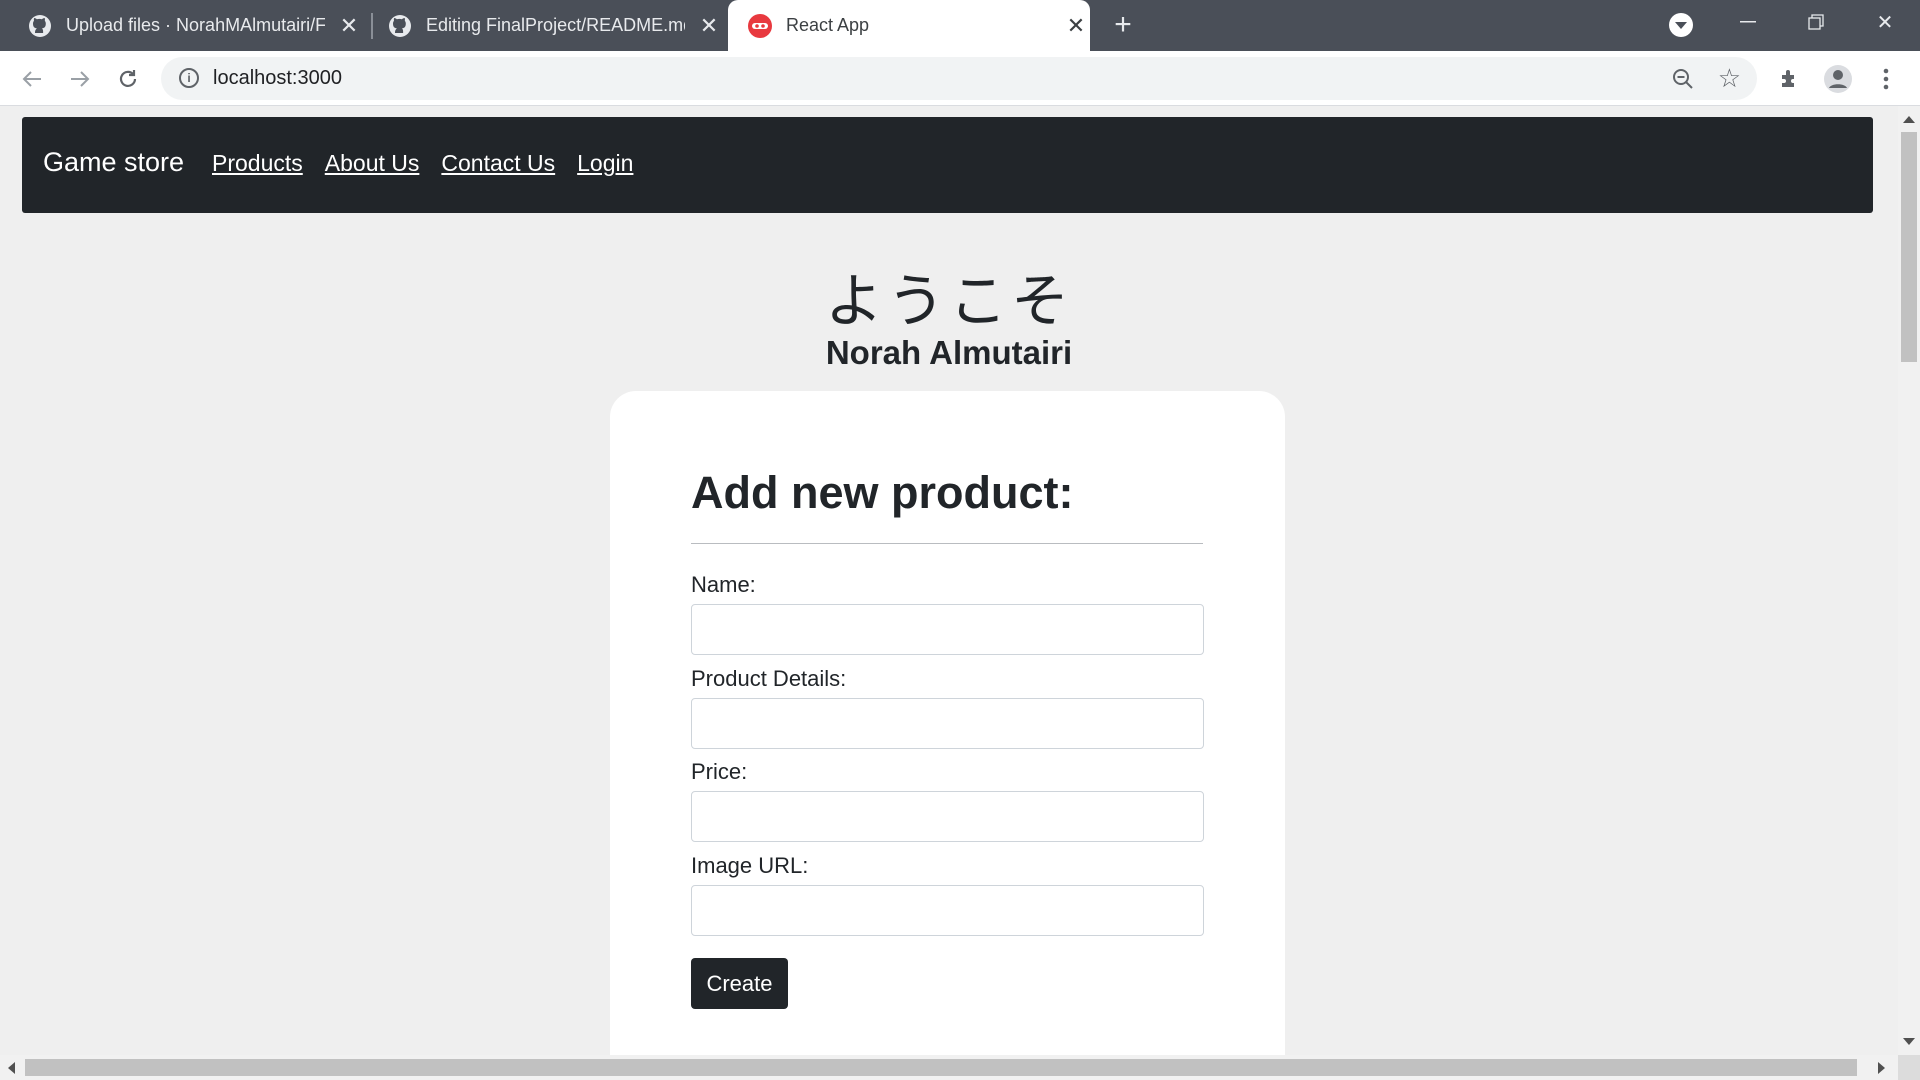 Image resolution: width=1920 pixels, height=1080 pixels. Describe the element at coordinates (605, 163) in the screenshot. I see `nav-link-login: Login` at that location.